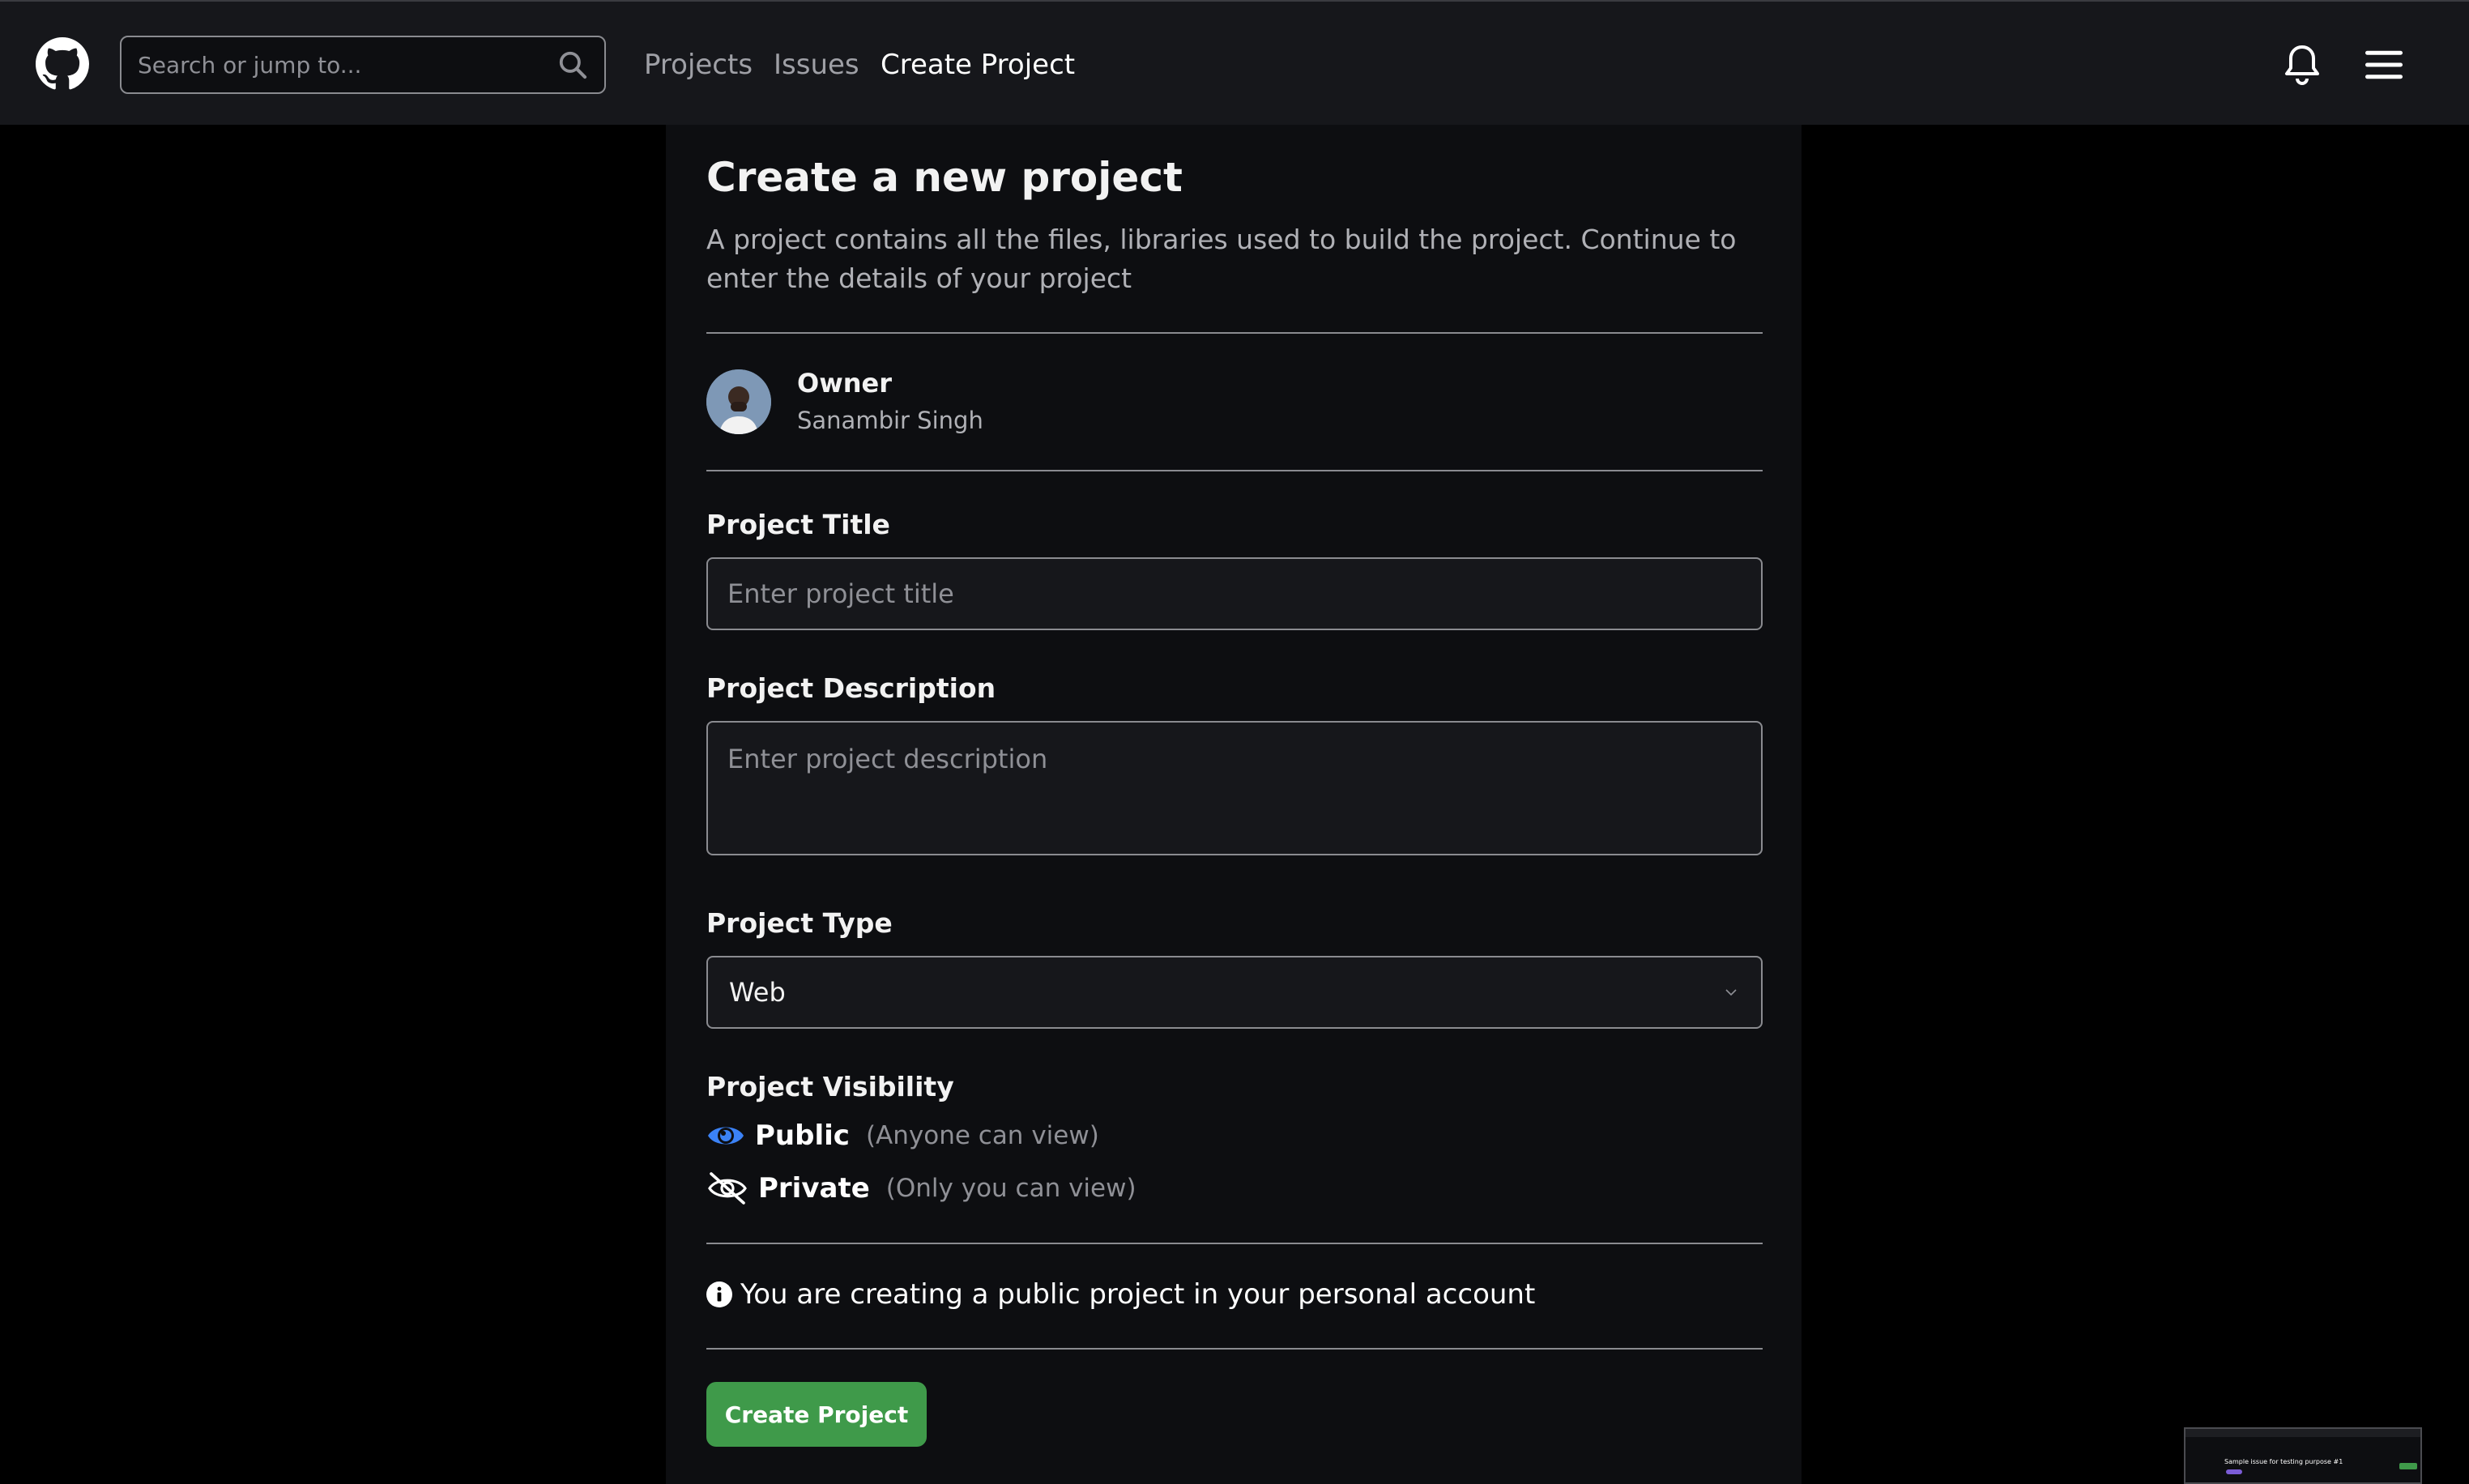  I want to click on user-avatar-icon, so click(738, 401).